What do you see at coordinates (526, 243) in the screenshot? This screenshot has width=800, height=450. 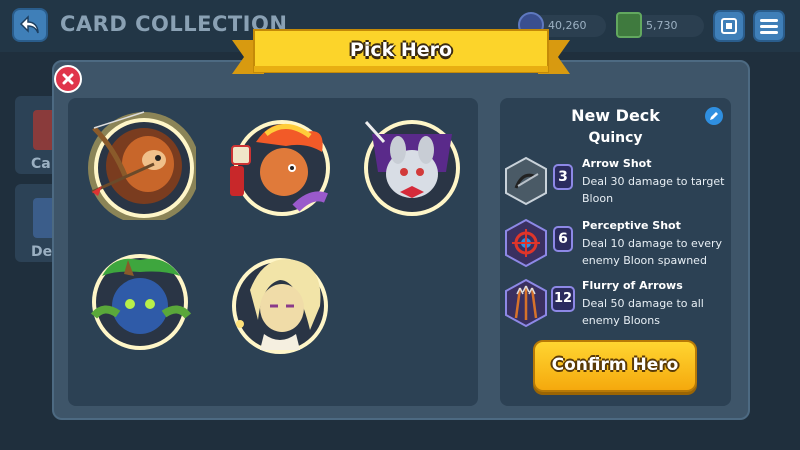 I see `perceptive-shot-icon` at bounding box center [526, 243].